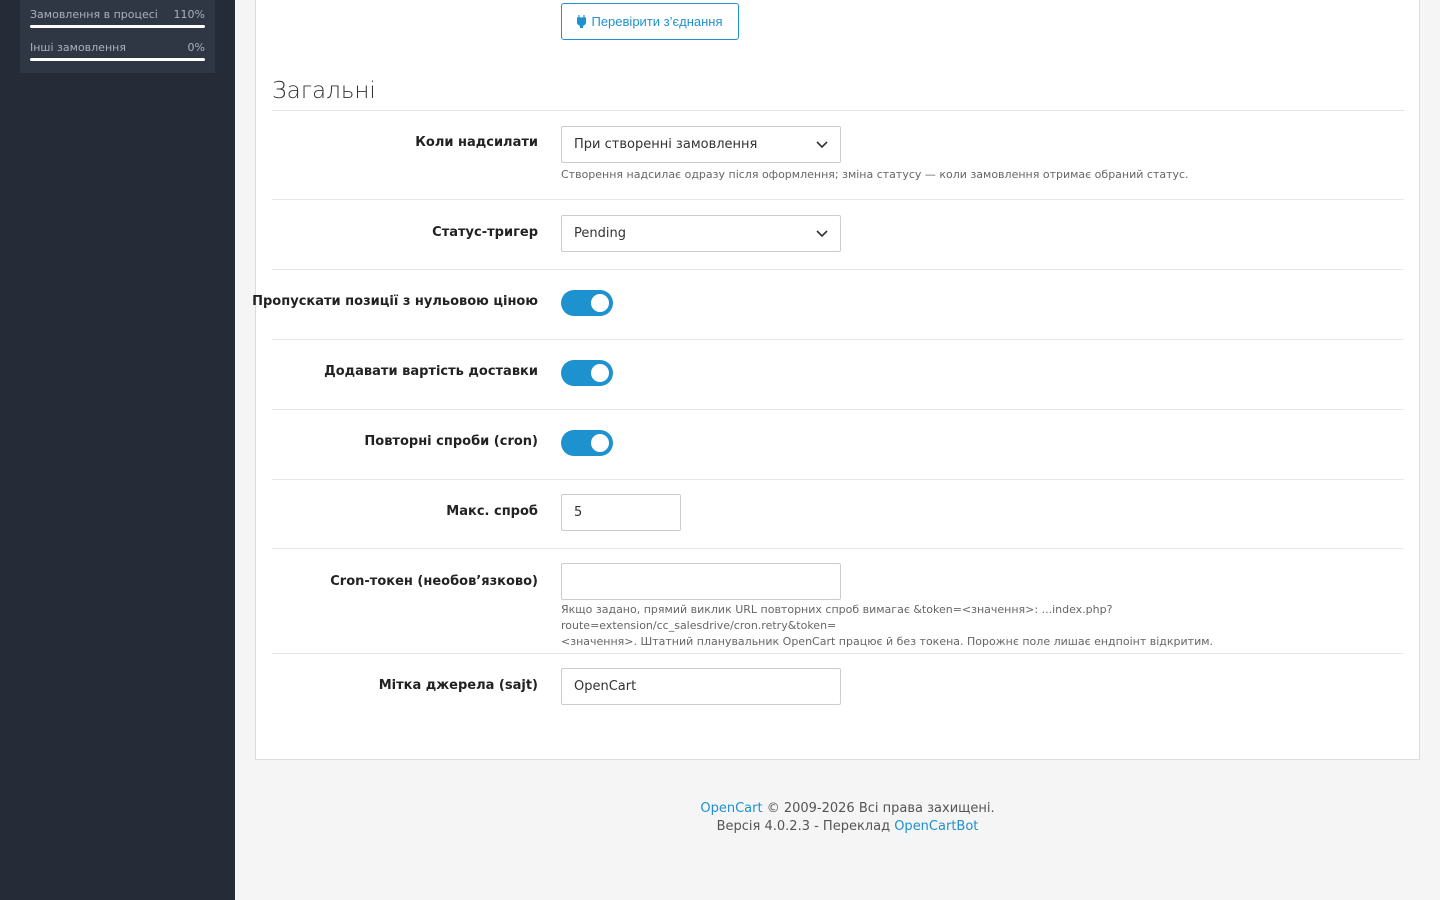 Image resolution: width=1440 pixels, height=900 pixels. I want to click on form-row-trigger-status: Статус-тригер Pending, so click(838, 235).